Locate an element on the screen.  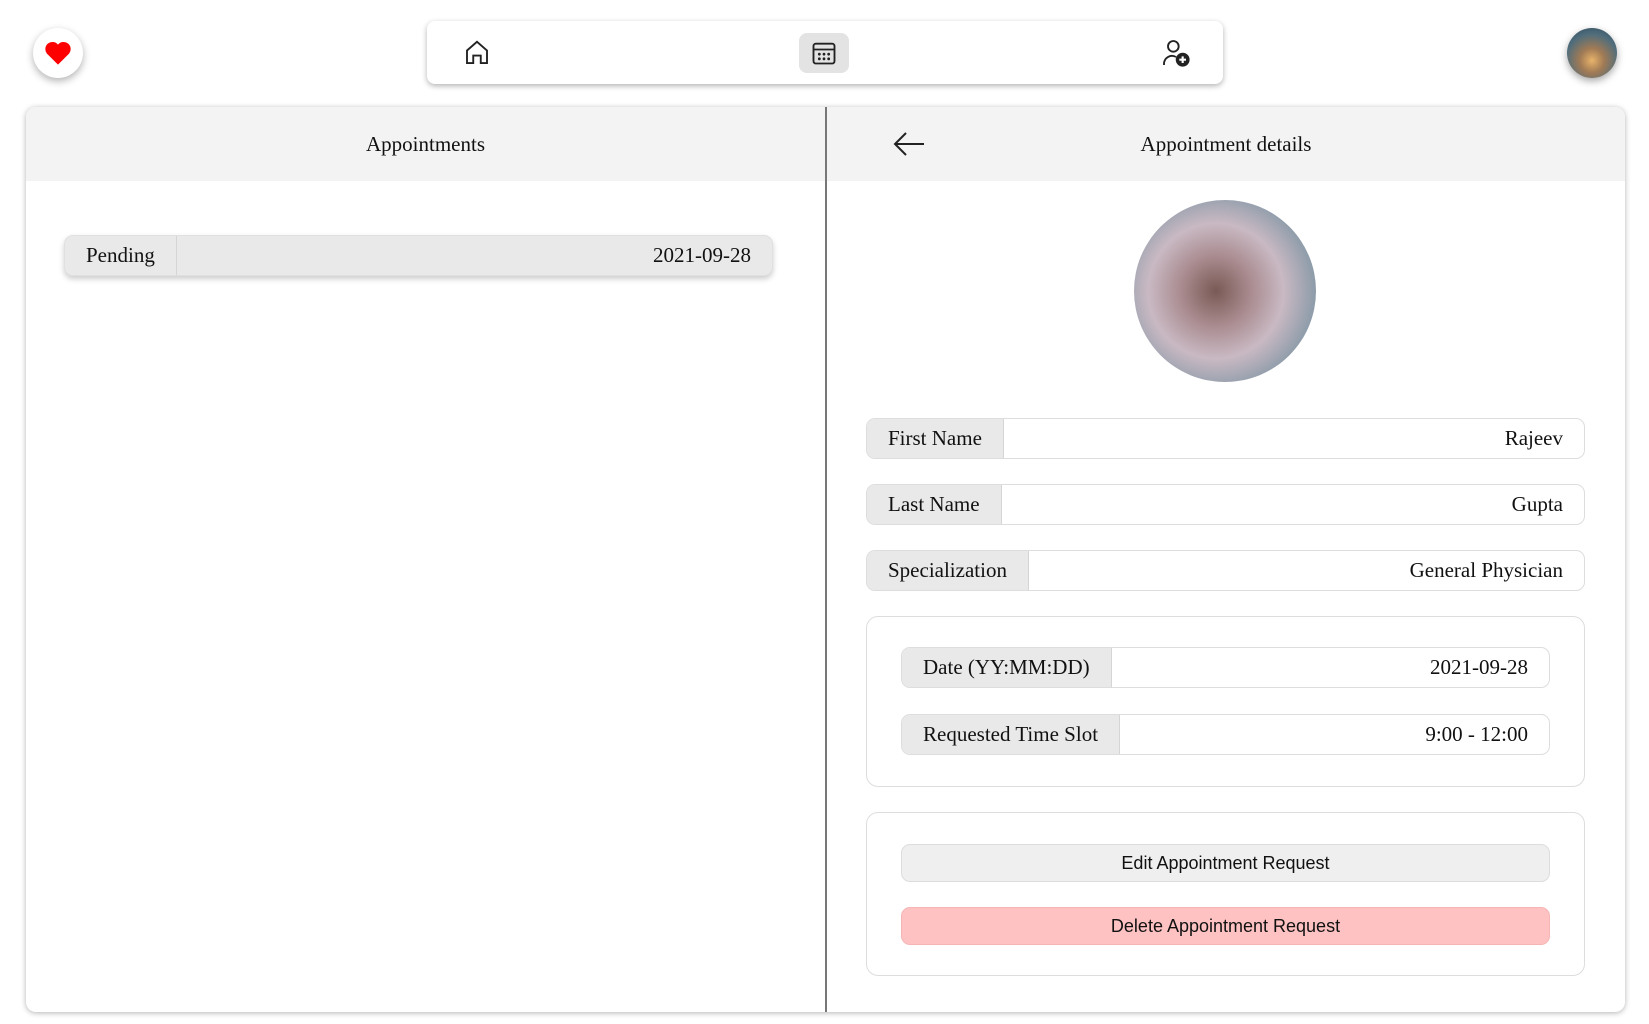
last-name-field: Last Name Gupta is located at coordinates (1225, 504).